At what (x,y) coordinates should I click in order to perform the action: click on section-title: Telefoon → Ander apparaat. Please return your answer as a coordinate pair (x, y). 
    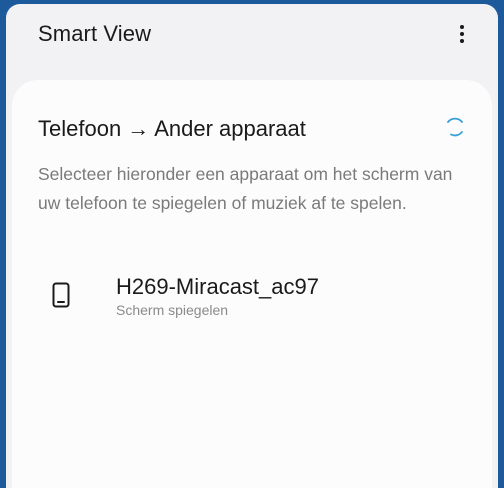
    Looking at the image, I should click on (172, 128).